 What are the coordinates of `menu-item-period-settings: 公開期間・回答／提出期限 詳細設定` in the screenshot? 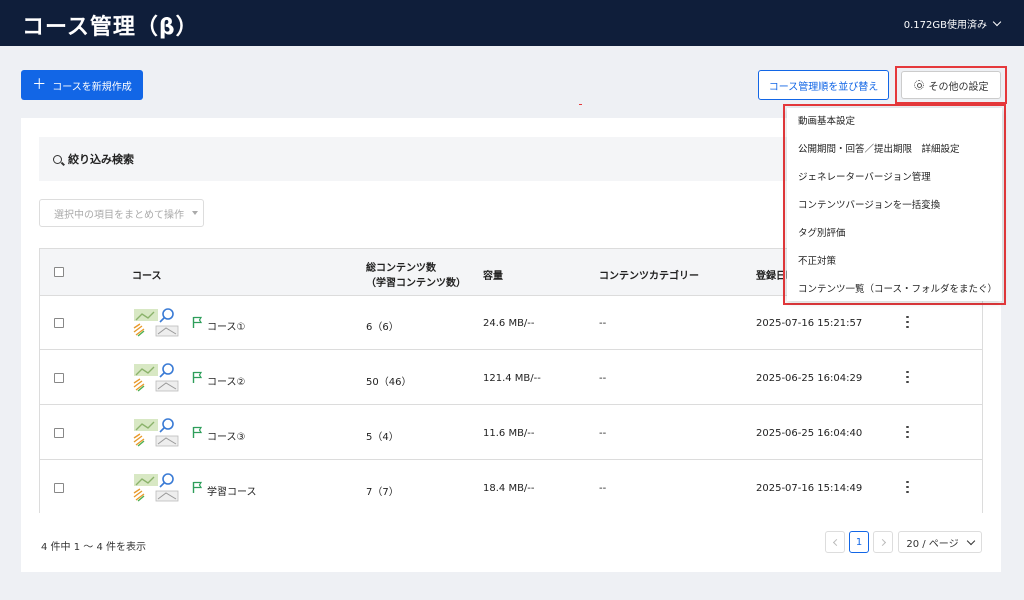 It's located at (879, 148).